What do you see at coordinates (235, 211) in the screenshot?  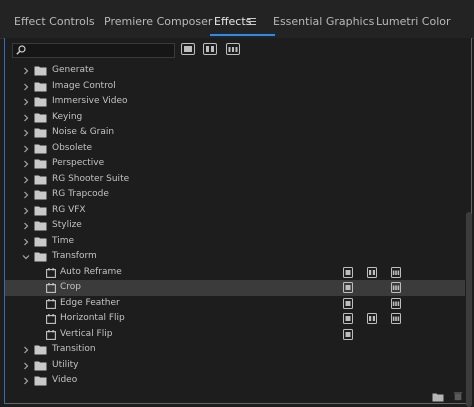 I see `folder-row: RG VFX` at bounding box center [235, 211].